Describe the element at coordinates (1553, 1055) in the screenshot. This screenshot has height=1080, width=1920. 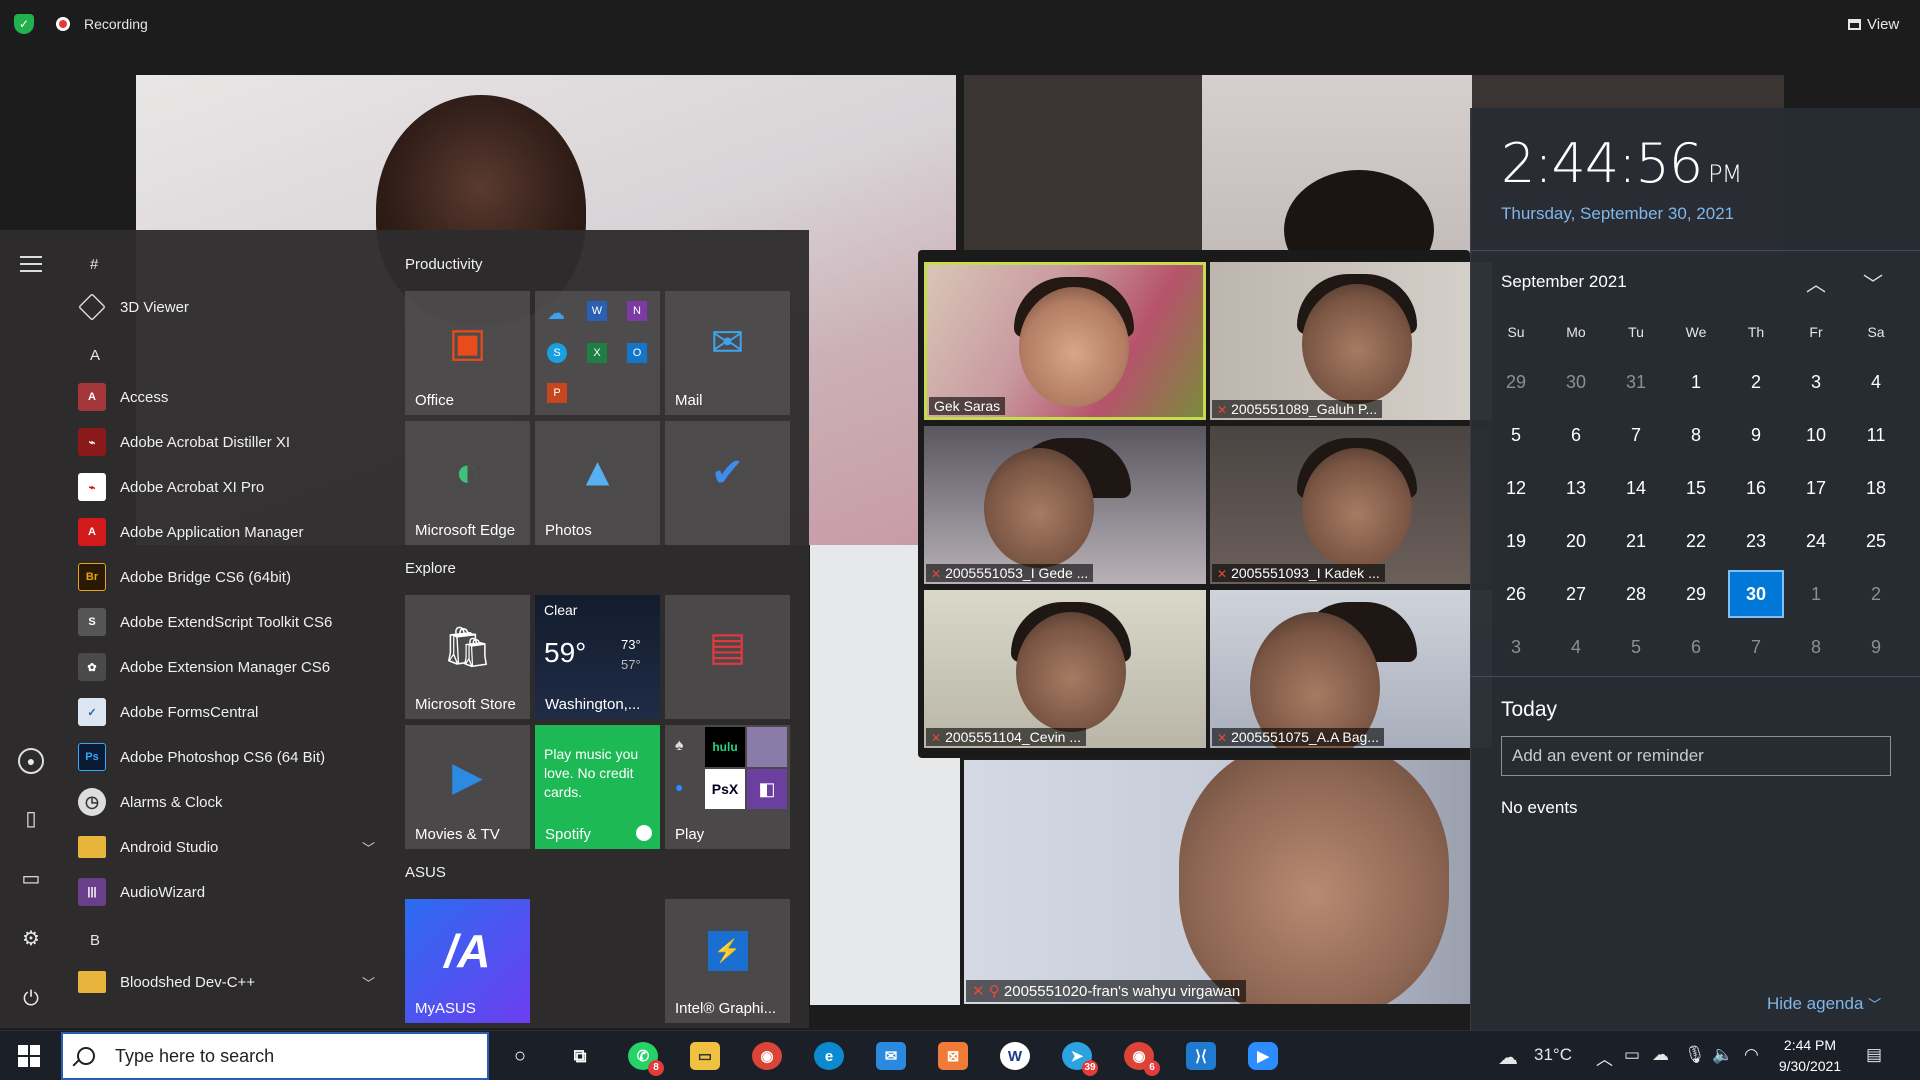
I see `tray-weather-temp: 31°C` at that location.